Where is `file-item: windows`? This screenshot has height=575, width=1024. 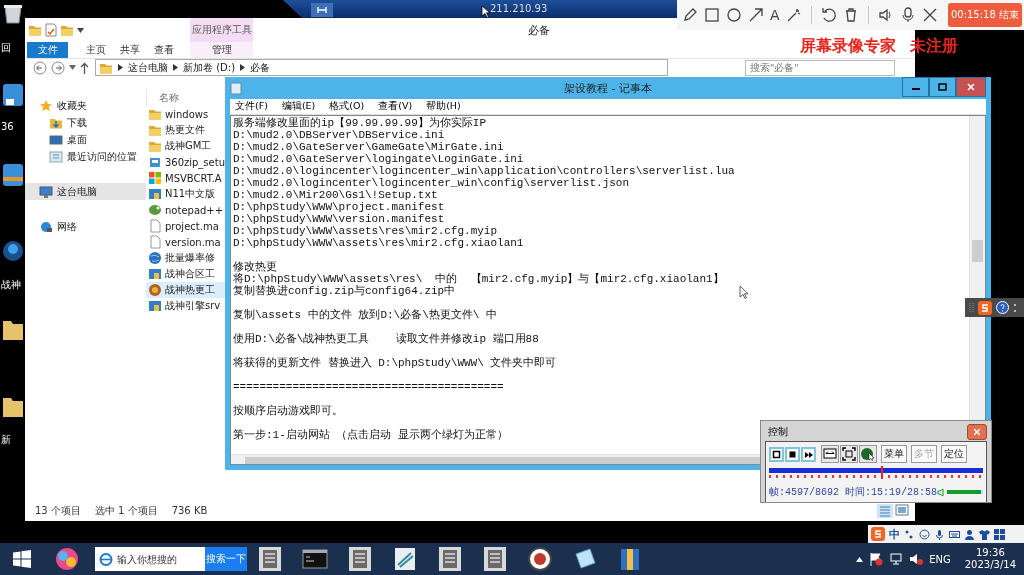 file-item: windows is located at coordinates (185, 114).